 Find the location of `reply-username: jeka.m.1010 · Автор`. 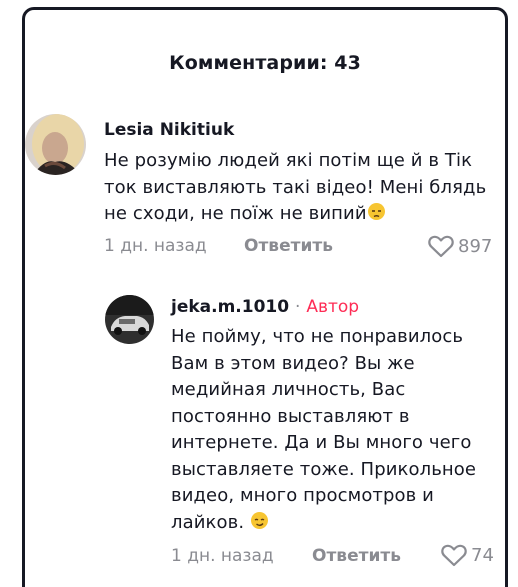

reply-username: jeka.m.1010 · Автор is located at coordinates (265, 307).